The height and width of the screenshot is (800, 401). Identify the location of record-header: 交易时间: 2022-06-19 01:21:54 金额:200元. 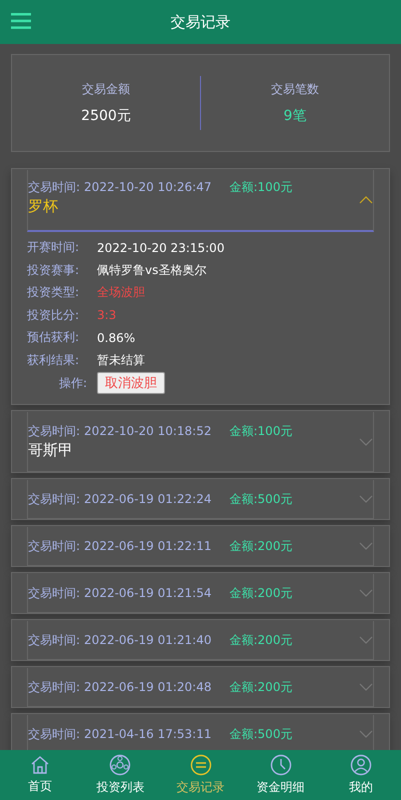
(200, 593).